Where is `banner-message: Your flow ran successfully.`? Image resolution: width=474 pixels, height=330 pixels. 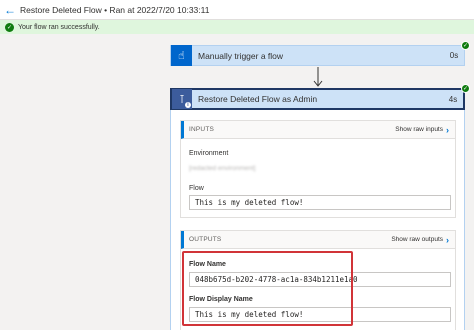
banner-message: Your flow ran successfully. is located at coordinates (59, 27).